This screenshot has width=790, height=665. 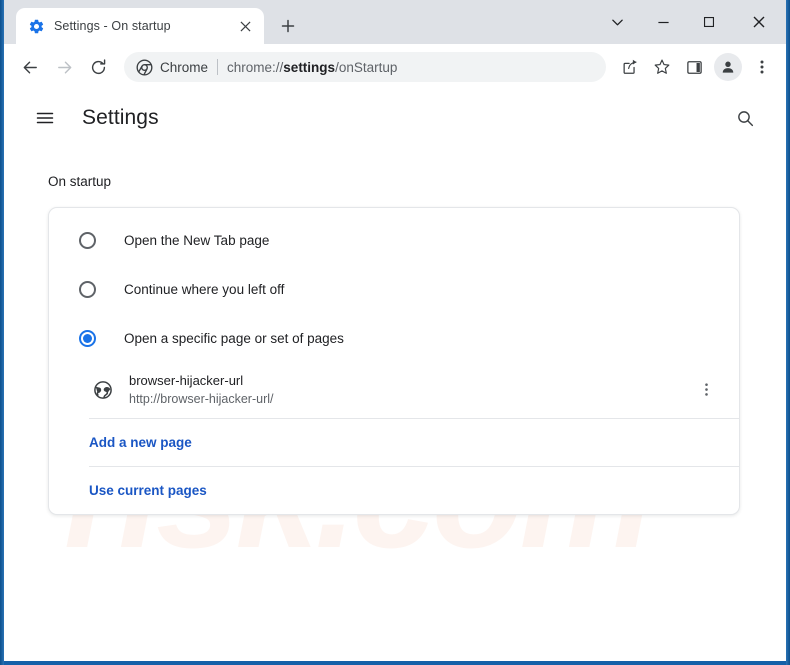 I want to click on address-bar: Chrome chrome://settings/onStartup, so click(x=365, y=67).